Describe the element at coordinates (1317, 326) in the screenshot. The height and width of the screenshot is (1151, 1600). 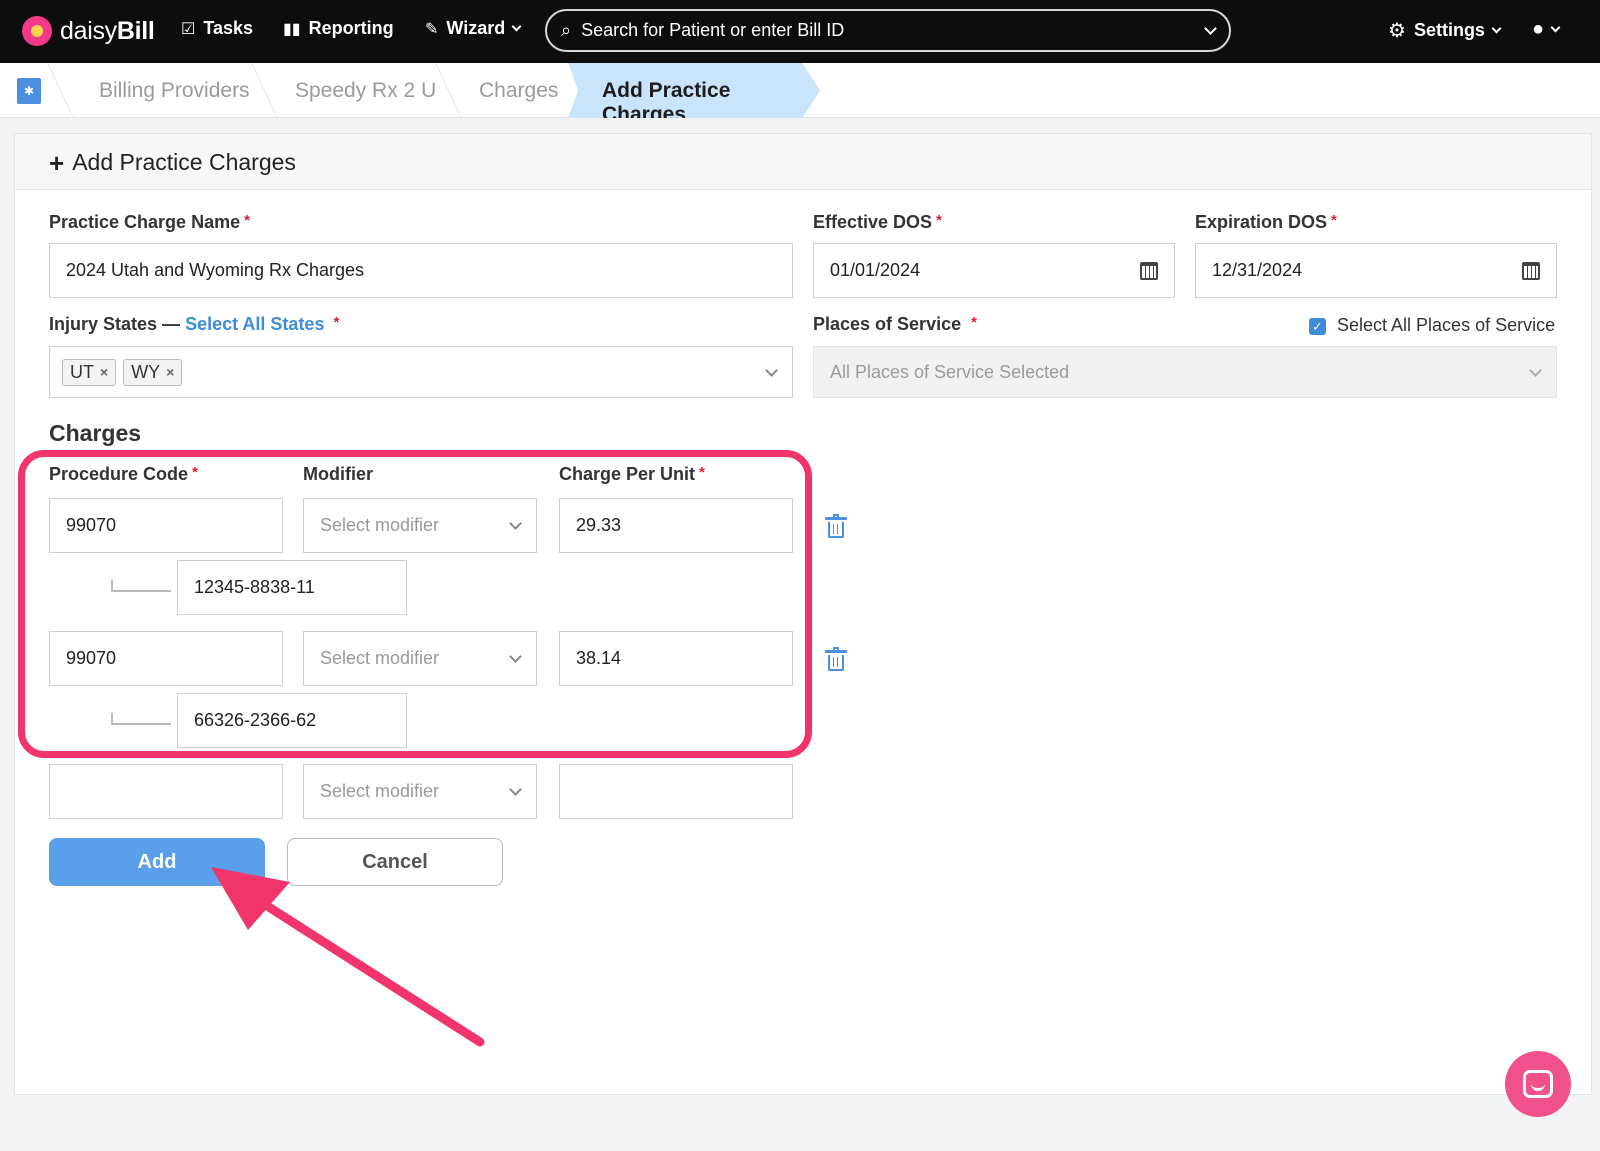
I see `select-all-places-checkbox: ✓` at that location.